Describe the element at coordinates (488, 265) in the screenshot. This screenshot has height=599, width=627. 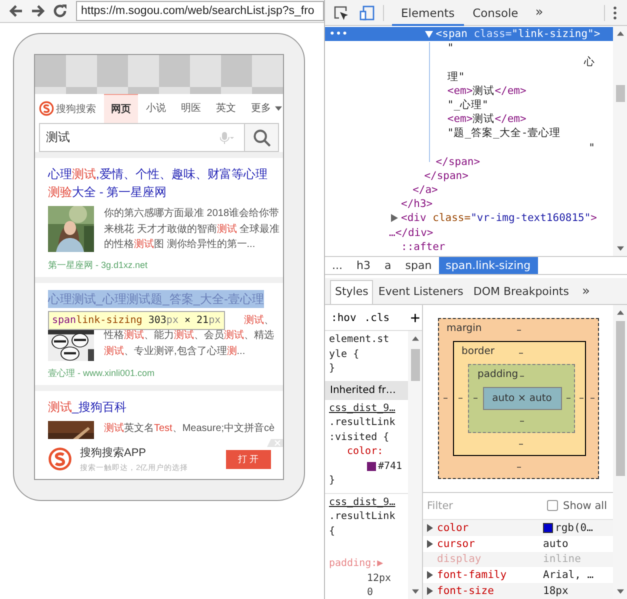
I see `breadcrumb: span.link-sizing` at that location.